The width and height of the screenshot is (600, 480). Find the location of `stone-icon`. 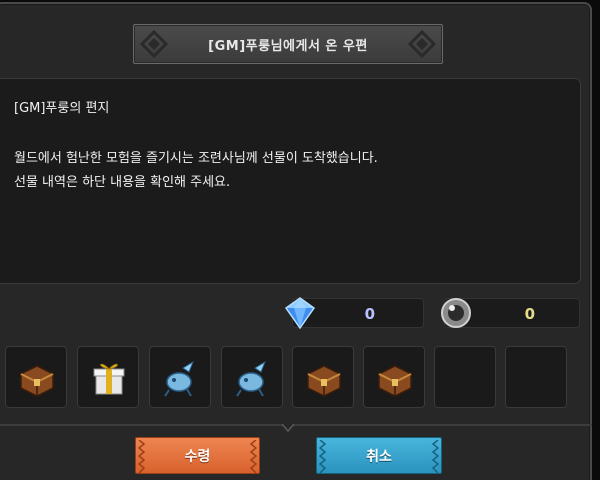

stone-icon is located at coordinates (456, 313).